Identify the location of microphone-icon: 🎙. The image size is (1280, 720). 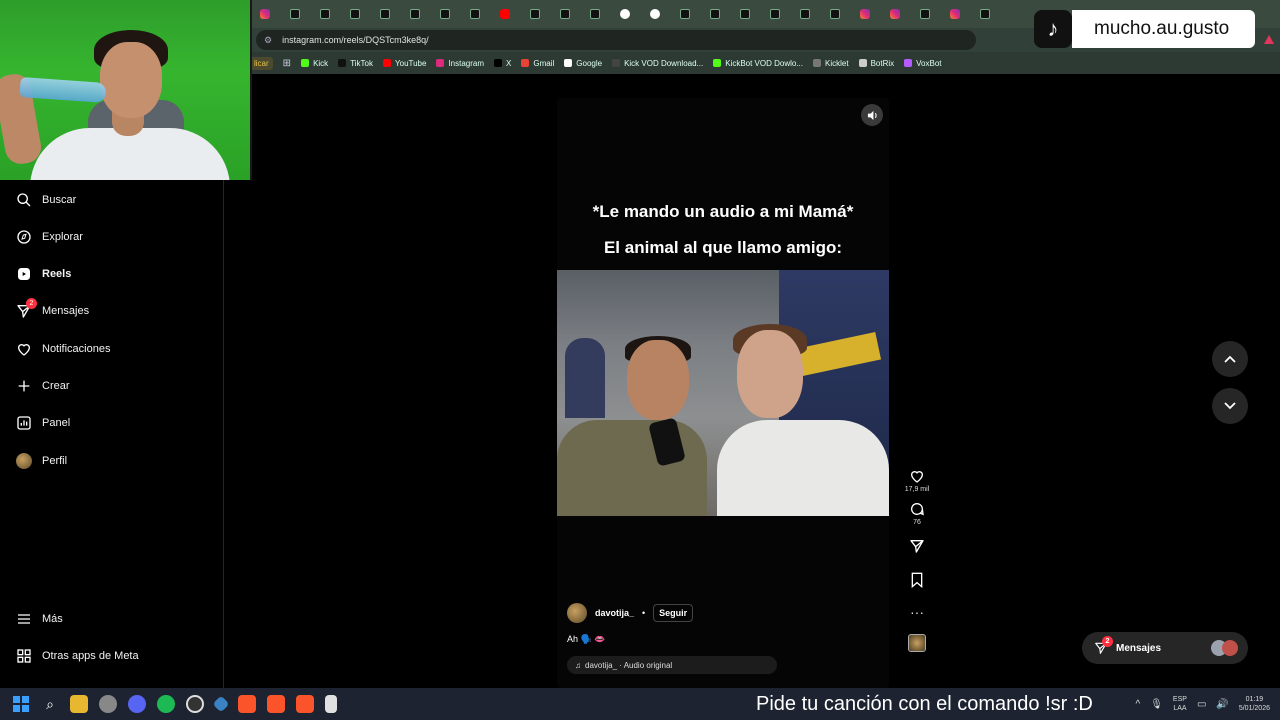
(1156, 704).